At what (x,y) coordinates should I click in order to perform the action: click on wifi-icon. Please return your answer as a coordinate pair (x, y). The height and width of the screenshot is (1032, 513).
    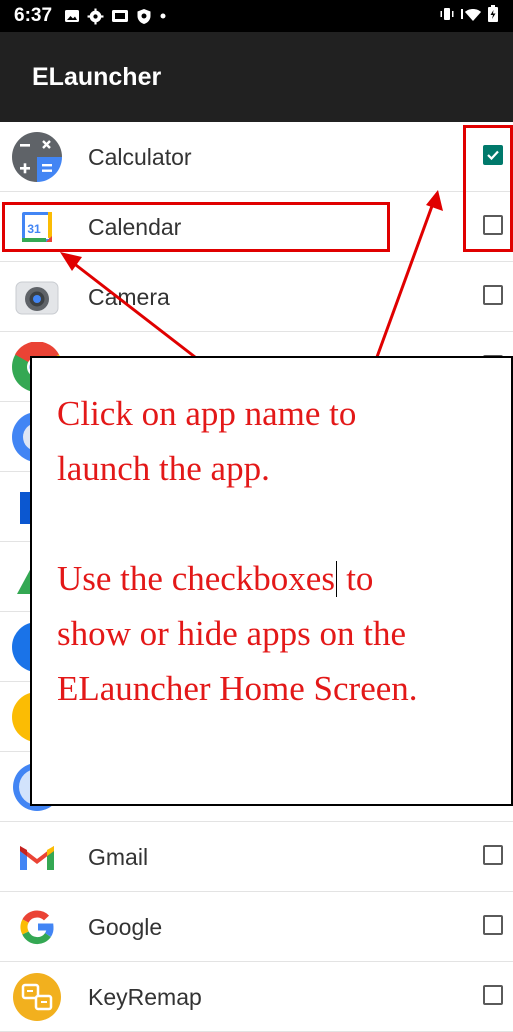
    Looking at the image, I should click on (471, 16).